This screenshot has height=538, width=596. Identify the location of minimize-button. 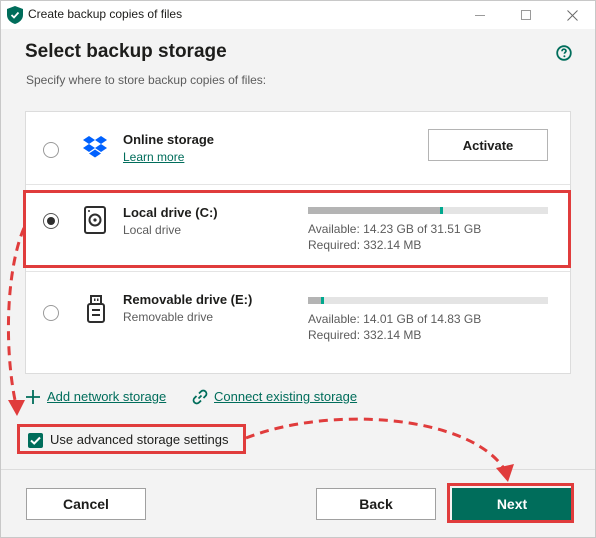
(480, 15).